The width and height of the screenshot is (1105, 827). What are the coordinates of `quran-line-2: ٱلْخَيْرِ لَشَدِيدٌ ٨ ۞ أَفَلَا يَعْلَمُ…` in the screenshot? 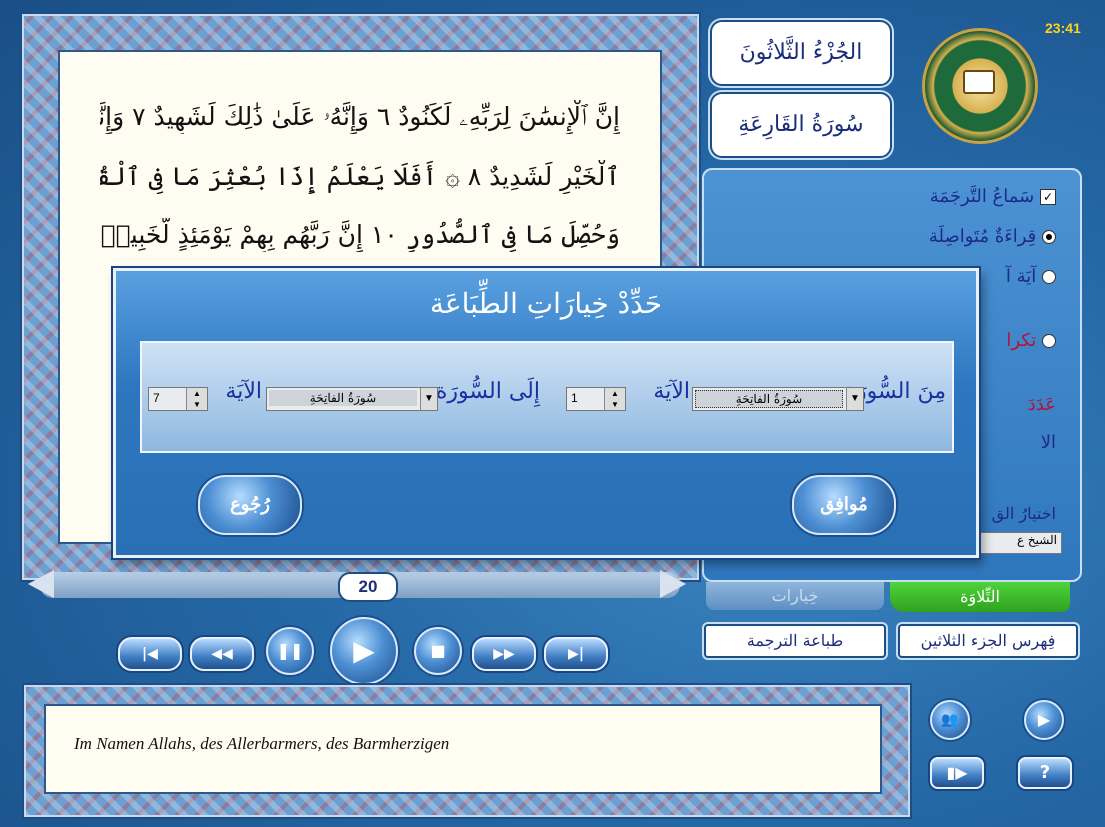 It's located at (360, 176).